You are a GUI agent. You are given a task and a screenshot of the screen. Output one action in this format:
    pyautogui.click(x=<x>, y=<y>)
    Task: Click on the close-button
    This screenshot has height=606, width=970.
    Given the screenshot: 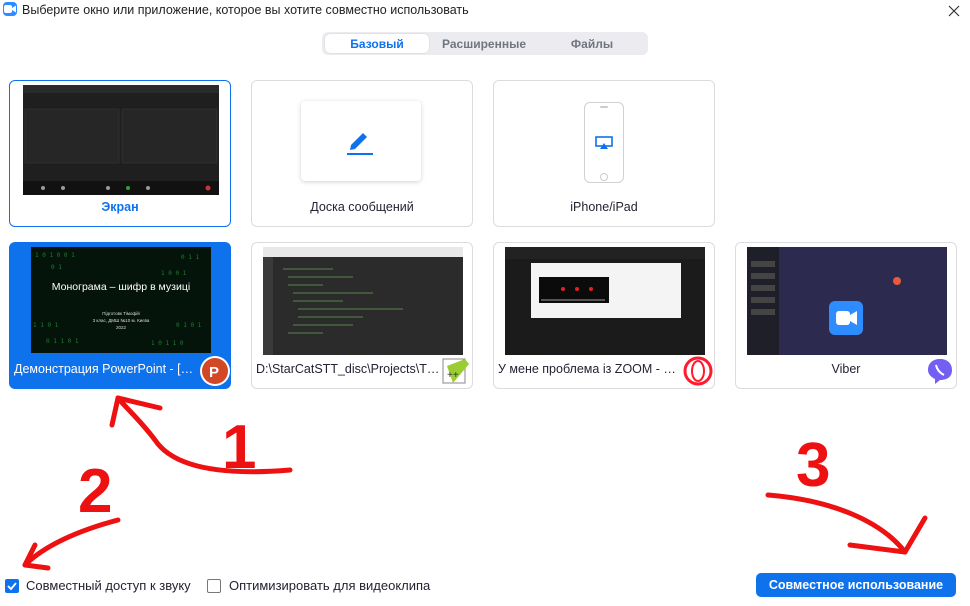 What is the action you would take?
    pyautogui.click(x=954, y=11)
    